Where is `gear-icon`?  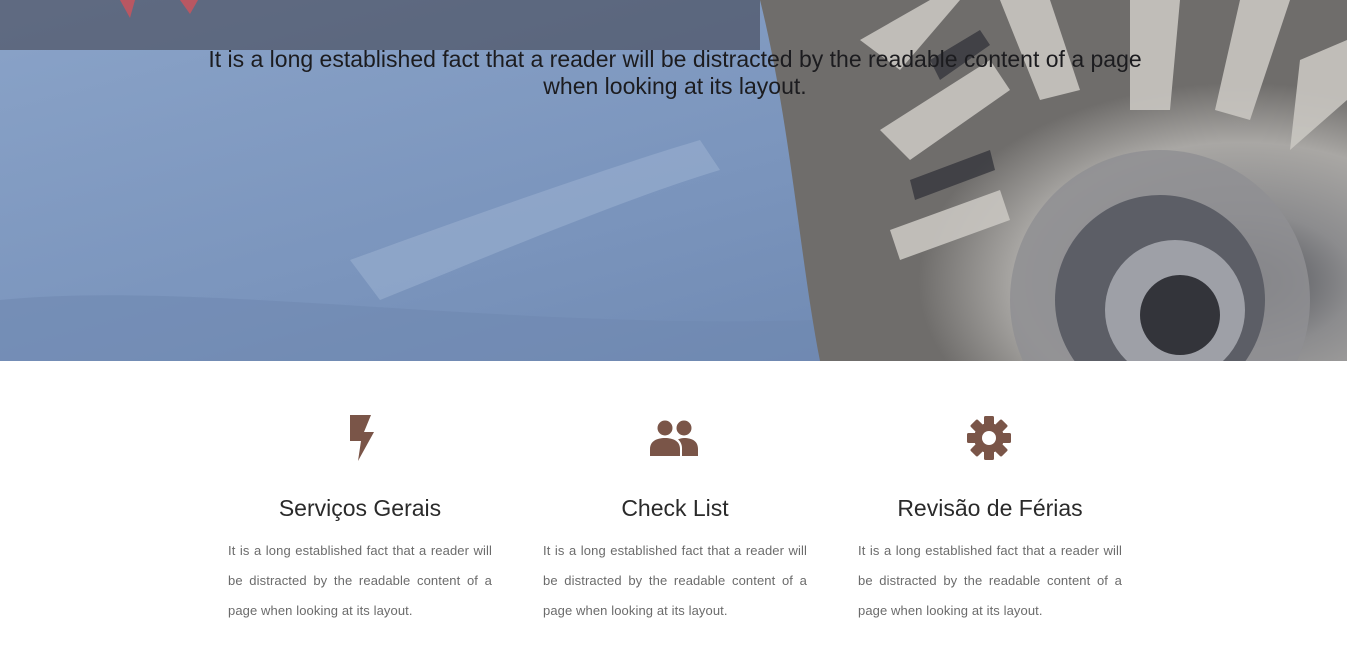
gear-icon is located at coordinates (989, 438).